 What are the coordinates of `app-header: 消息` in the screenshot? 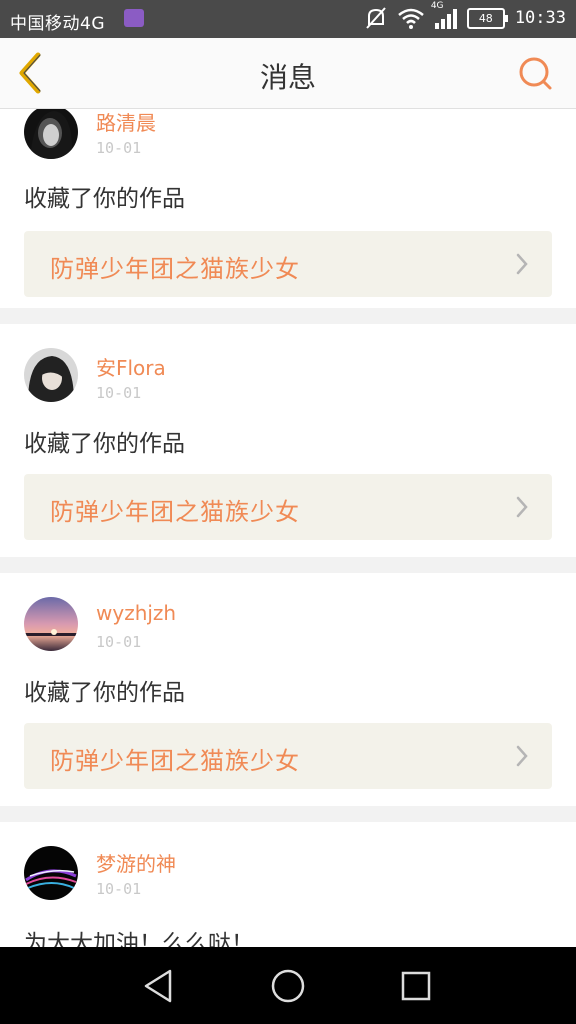 It's located at (288, 73).